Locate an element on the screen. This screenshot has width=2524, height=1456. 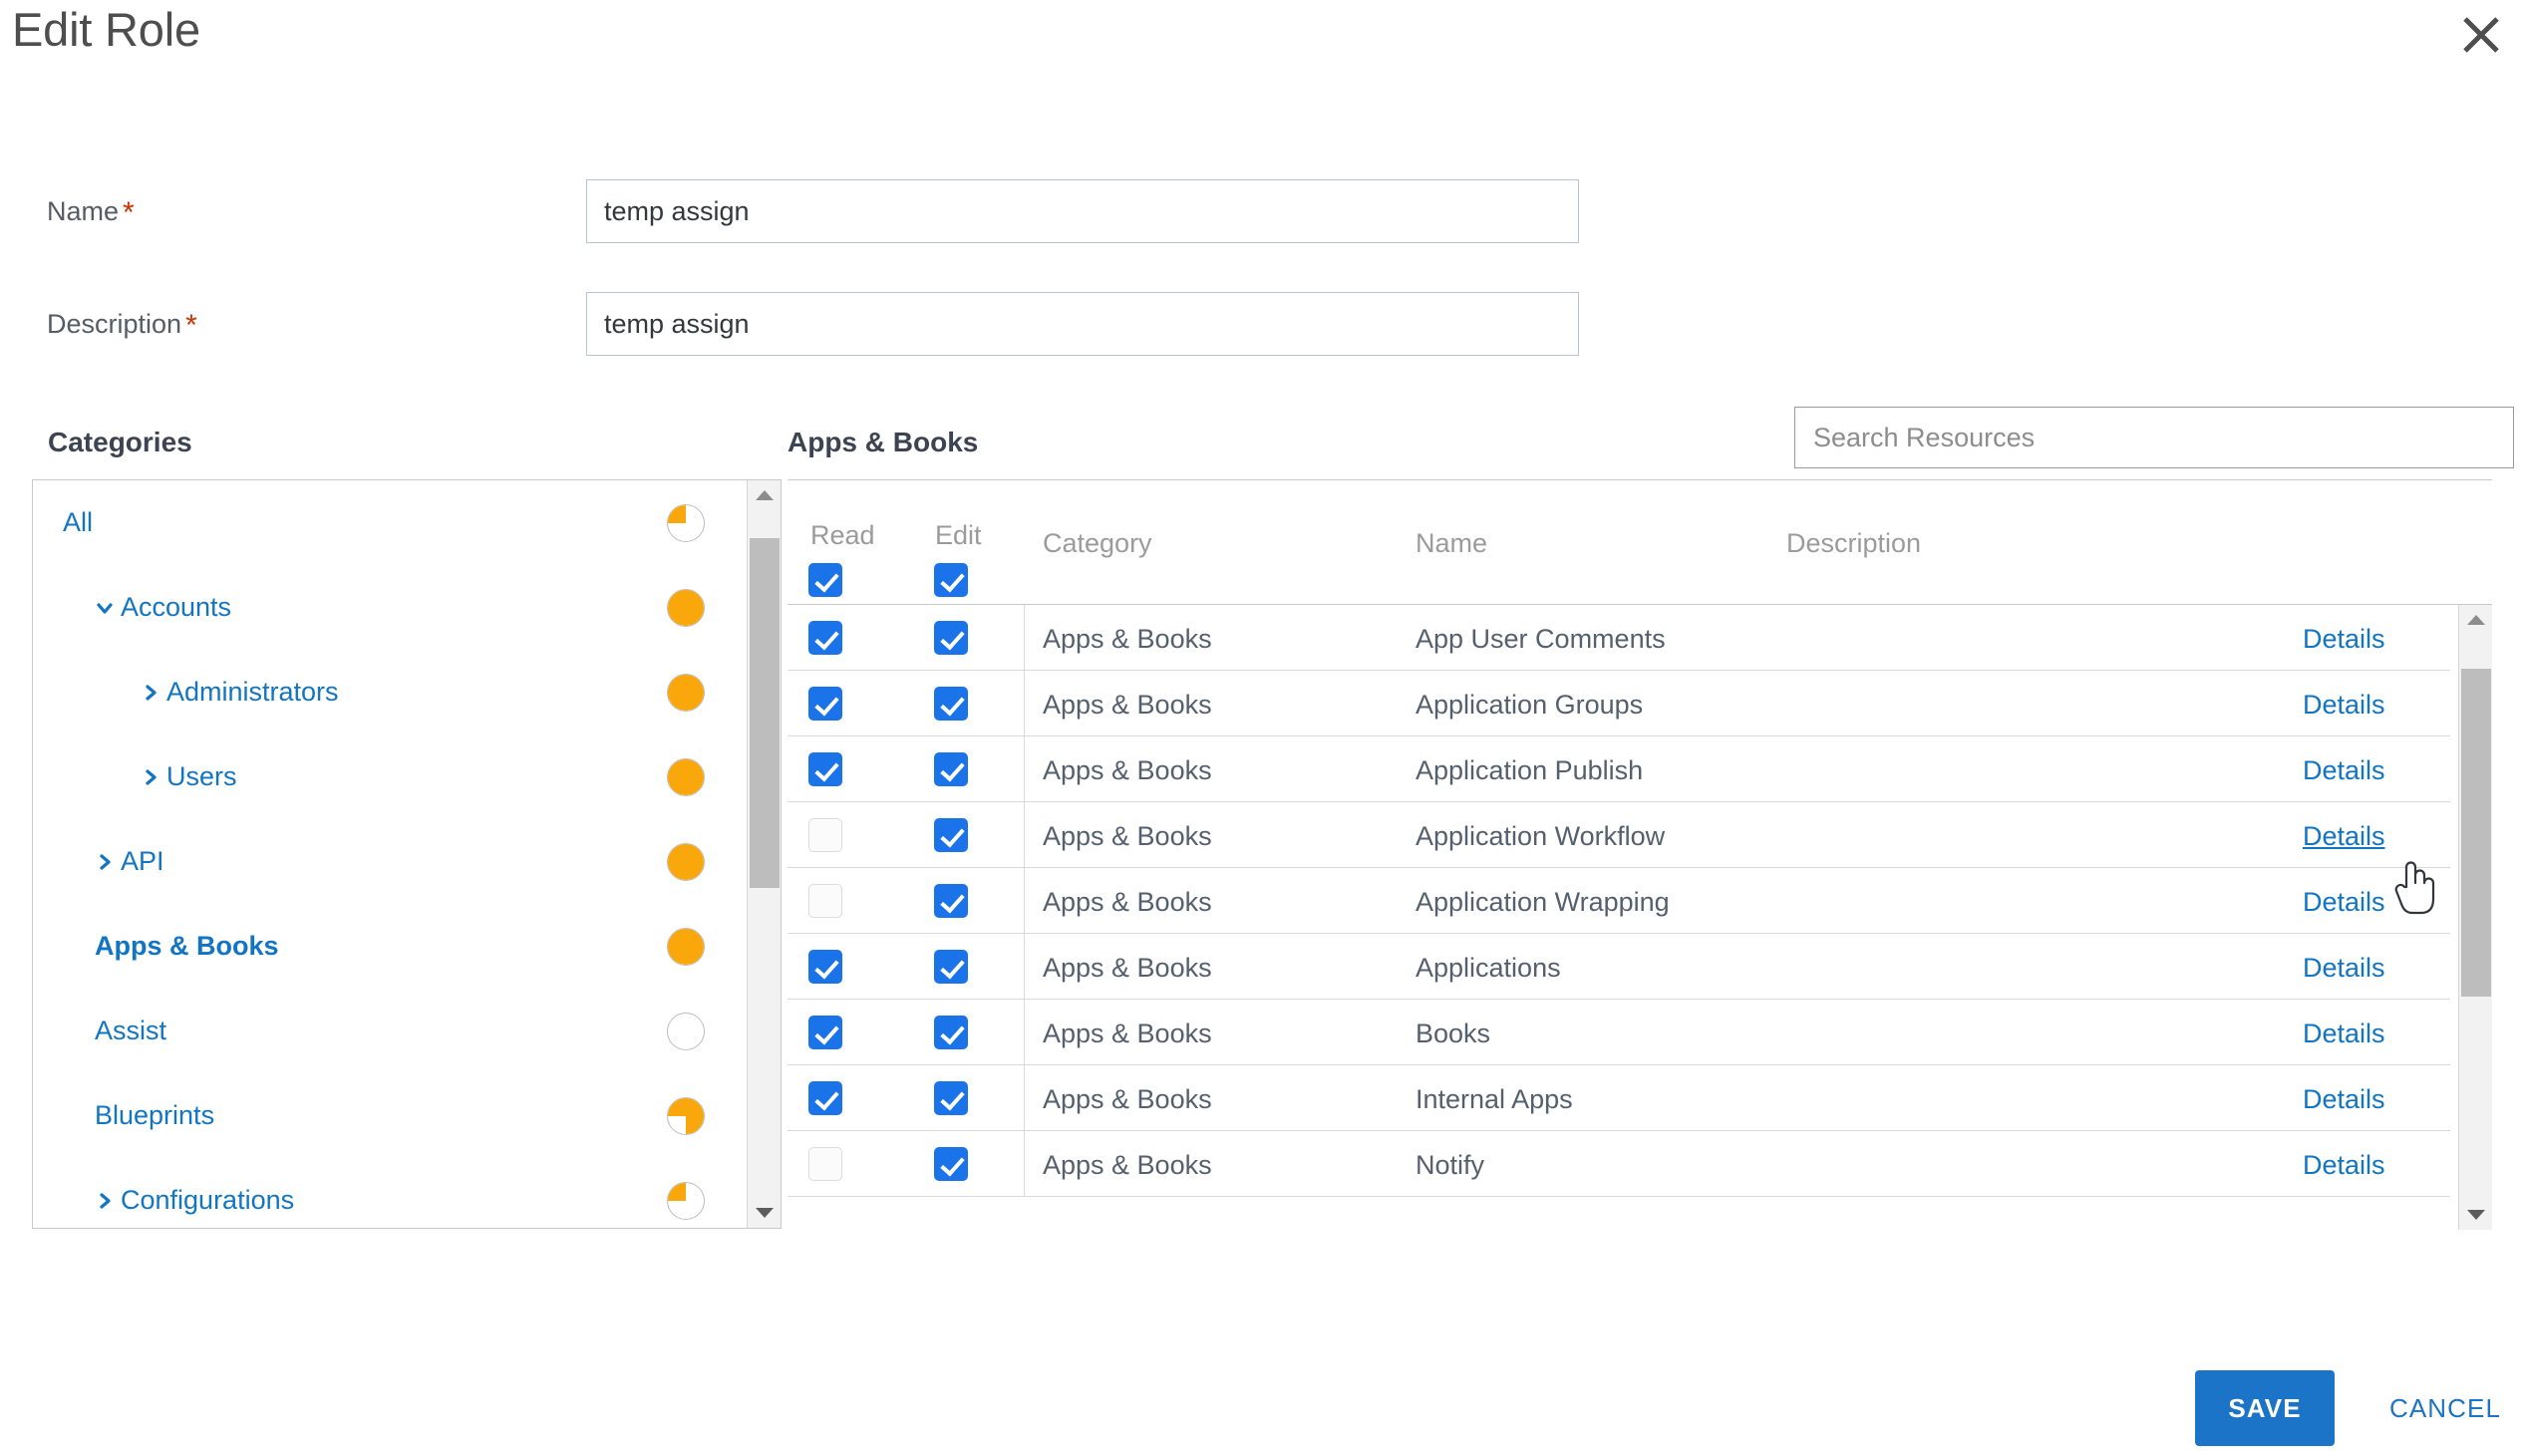
cell-name: App User Comments is located at coordinates (1541, 639).